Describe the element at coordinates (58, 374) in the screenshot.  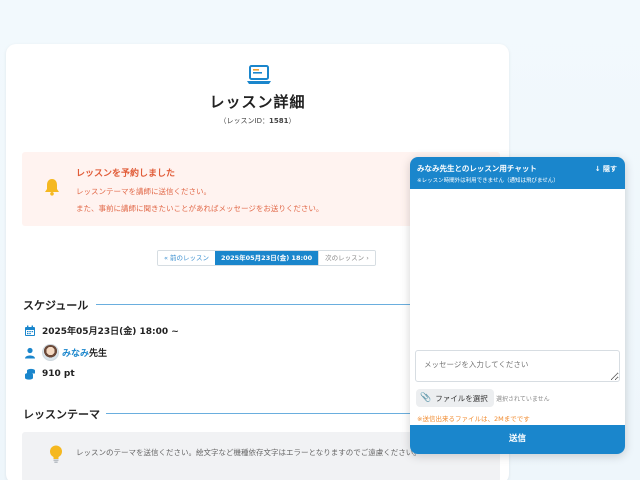
I see `lesson-points: 910 pt` at that location.